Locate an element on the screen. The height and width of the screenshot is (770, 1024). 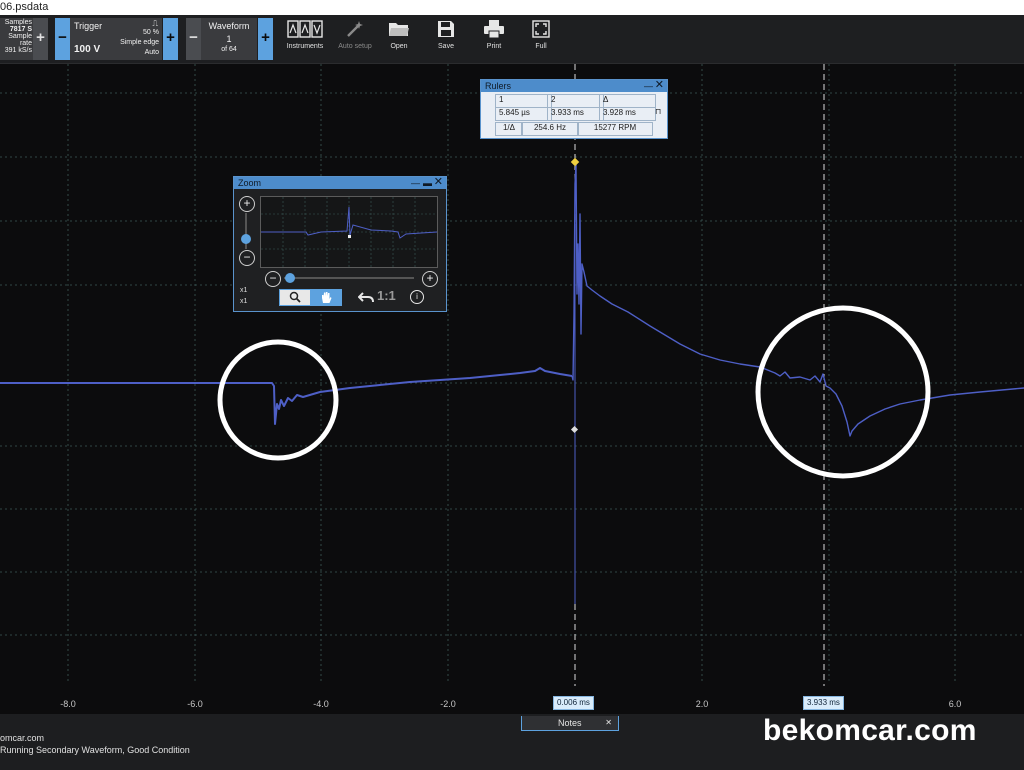
save-button: Save is located at coordinates (446, 34).